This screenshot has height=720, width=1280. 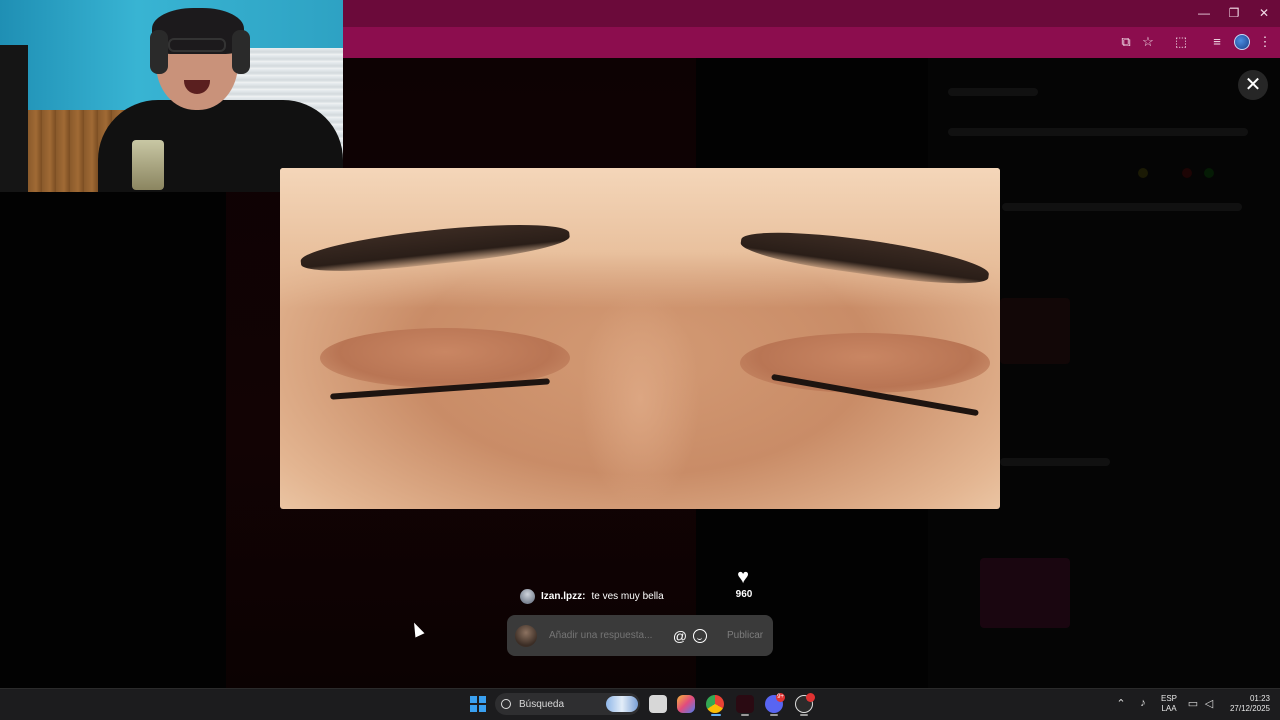 What do you see at coordinates (743, 577) in the screenshot?
I see `heart-icon: ♥` at bounding box center [743, 577].